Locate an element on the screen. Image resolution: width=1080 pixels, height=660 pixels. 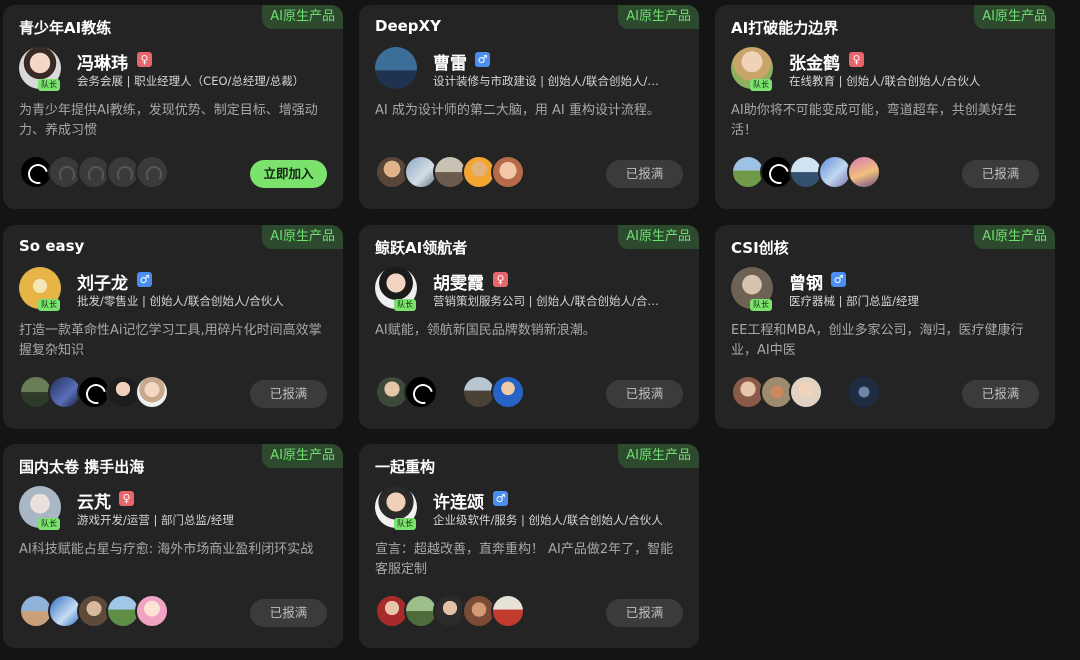
team-description: 打造一款革命性Ai记忆学习工具,用碎片化时间高效掌握复杂知识 is located at coordinates (170, 340).